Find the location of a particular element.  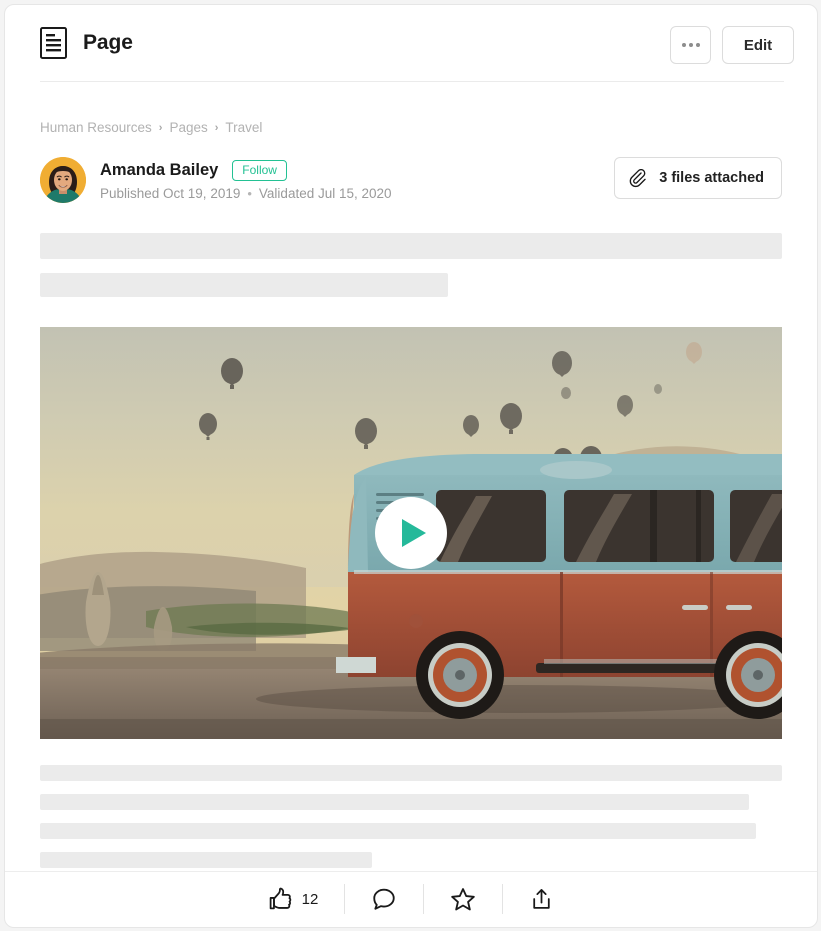

paperclip-icon is located at coordinates (638, 178).